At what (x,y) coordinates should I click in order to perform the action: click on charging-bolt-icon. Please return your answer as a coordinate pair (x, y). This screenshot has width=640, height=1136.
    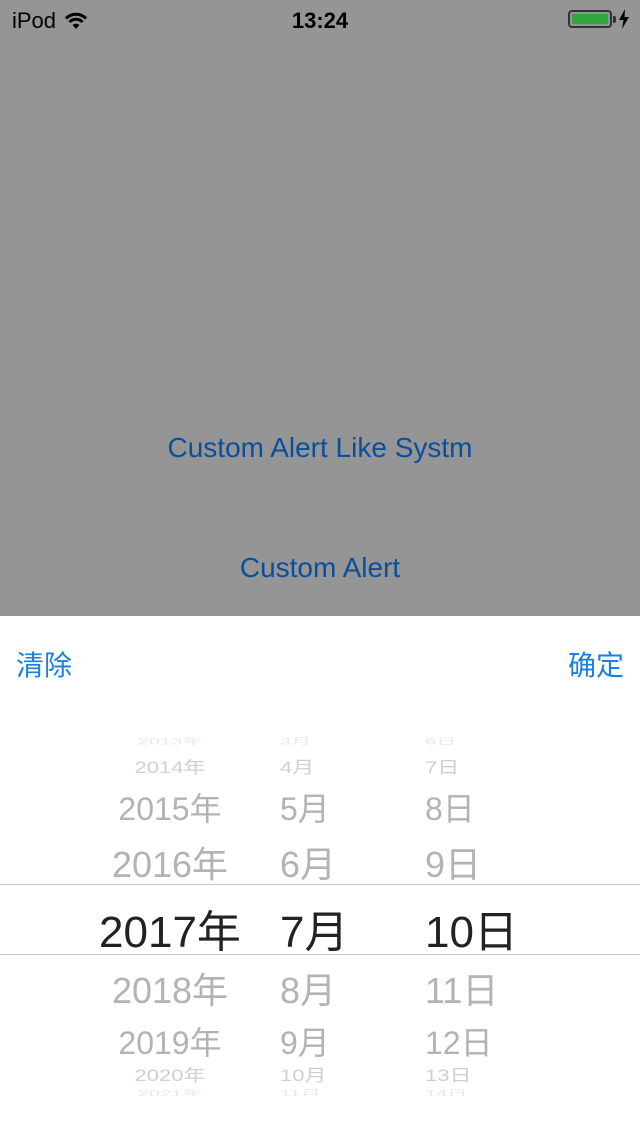
    Looking at the image, I should click on (624, 19).